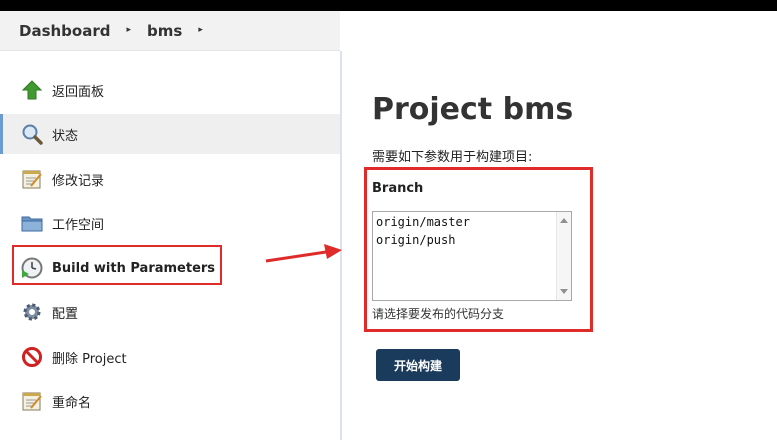 The image size is (777, 440). I want to click on magnifier-icon, so click(32, 134).